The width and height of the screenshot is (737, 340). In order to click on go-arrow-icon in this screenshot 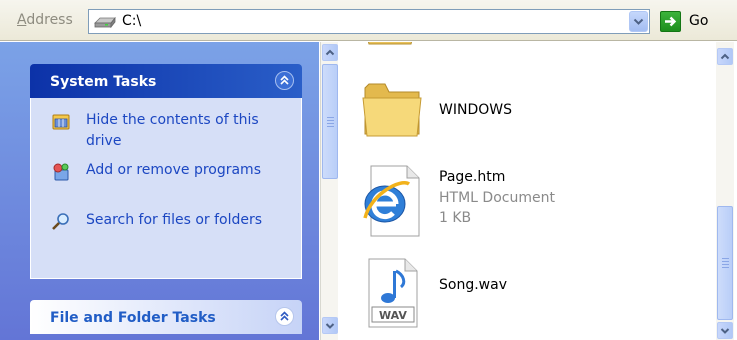, I will do `click(670, 21)`.